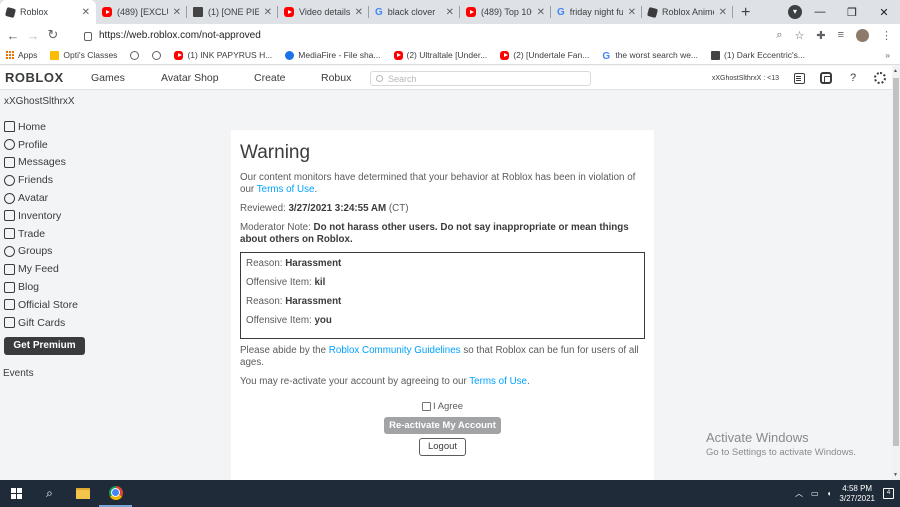  What do you see at coordinates (379, 12) in the screenshot?
I see `google-icon: G` at bounding box center [379, 12].